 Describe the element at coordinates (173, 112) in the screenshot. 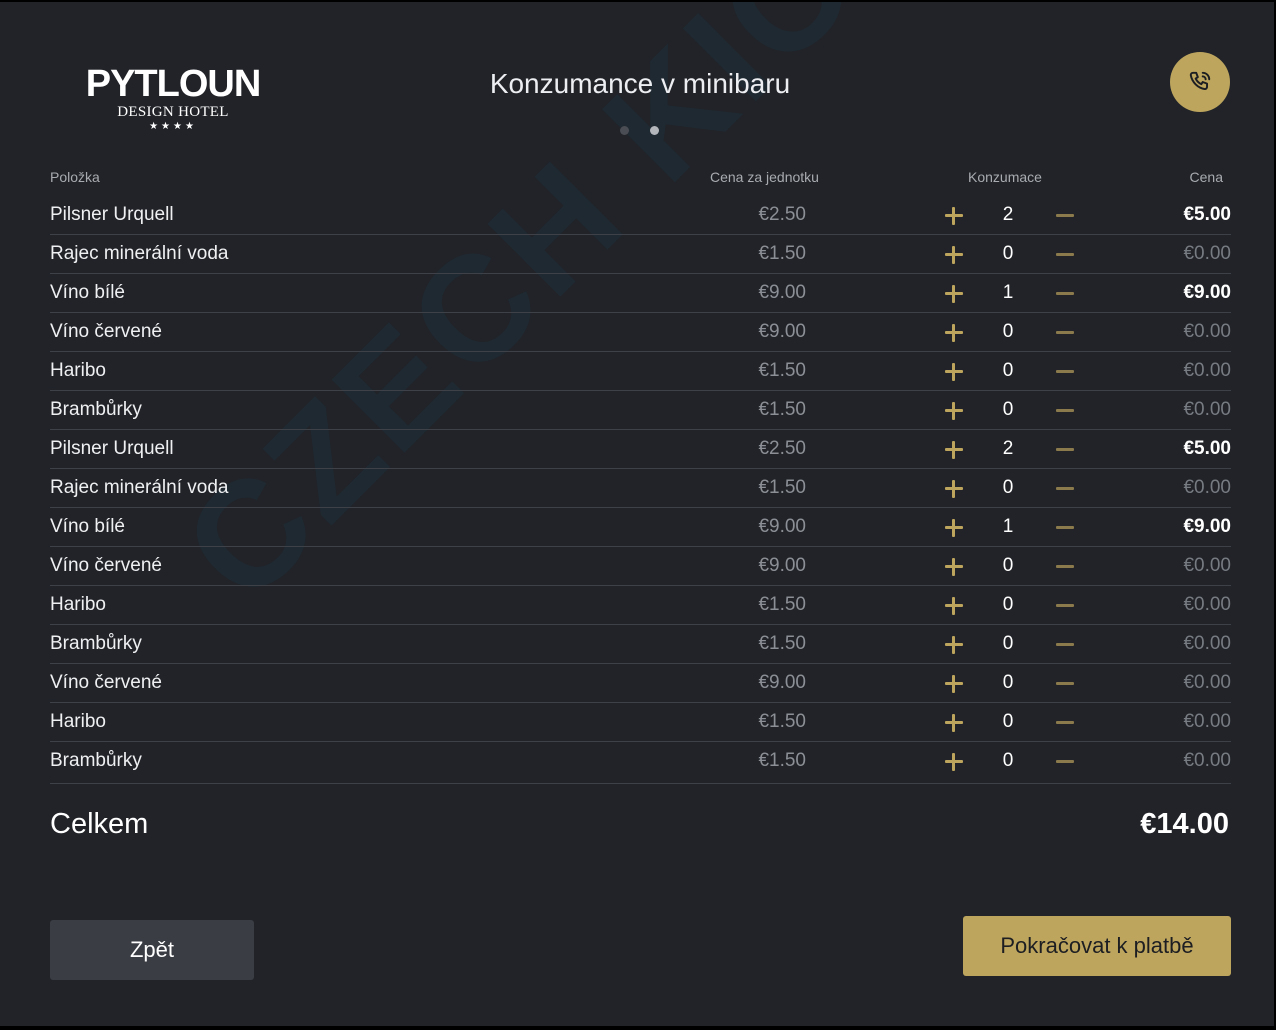

I see `logo-subtitle: DESIGN HOTEL` at that location.